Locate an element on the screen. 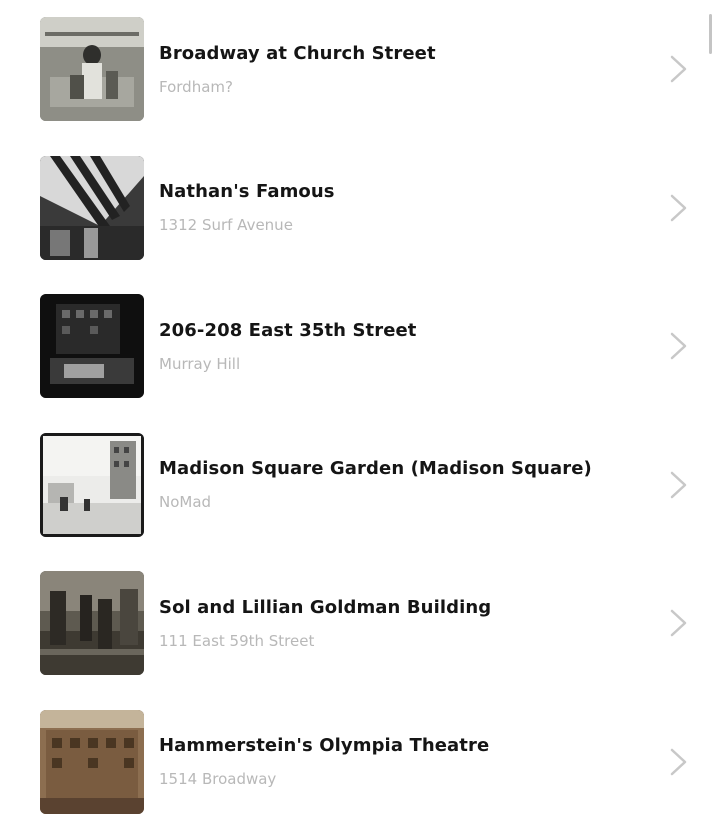  item-subtitle: Murray Hill is located at coordinates (200, 363).